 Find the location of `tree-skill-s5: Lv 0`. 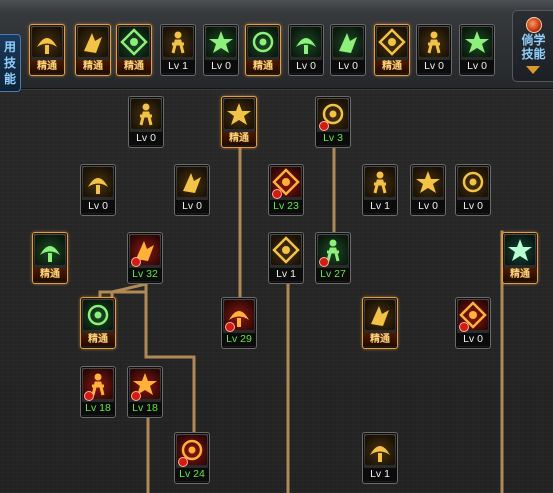

tree-skill-s5: Lv 0 is located at coordinates (192, 190).